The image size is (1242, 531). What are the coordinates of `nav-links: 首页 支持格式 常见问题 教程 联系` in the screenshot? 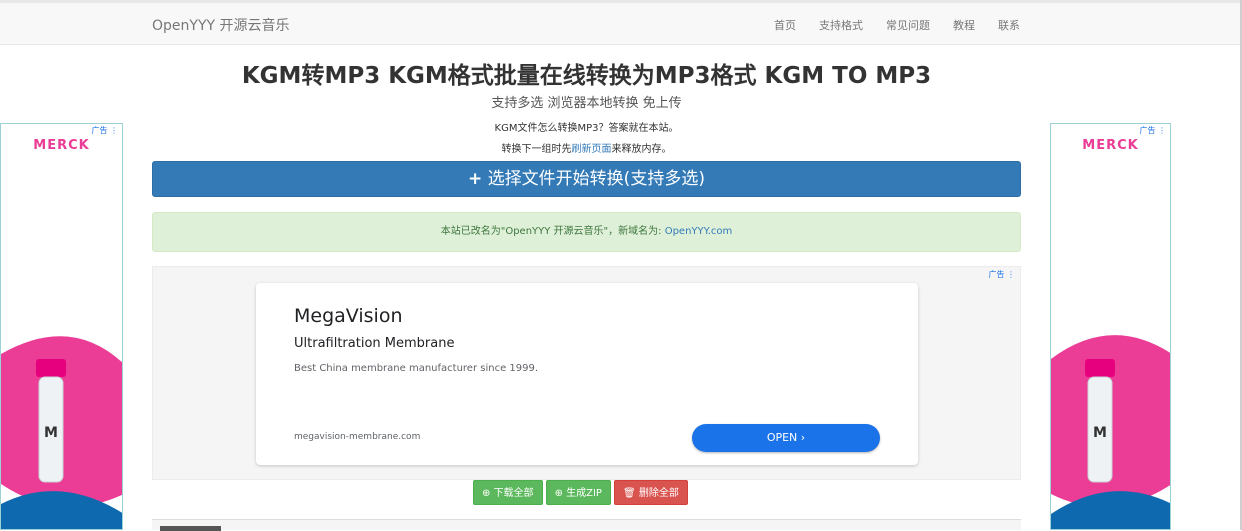 It's located at (885, 25).